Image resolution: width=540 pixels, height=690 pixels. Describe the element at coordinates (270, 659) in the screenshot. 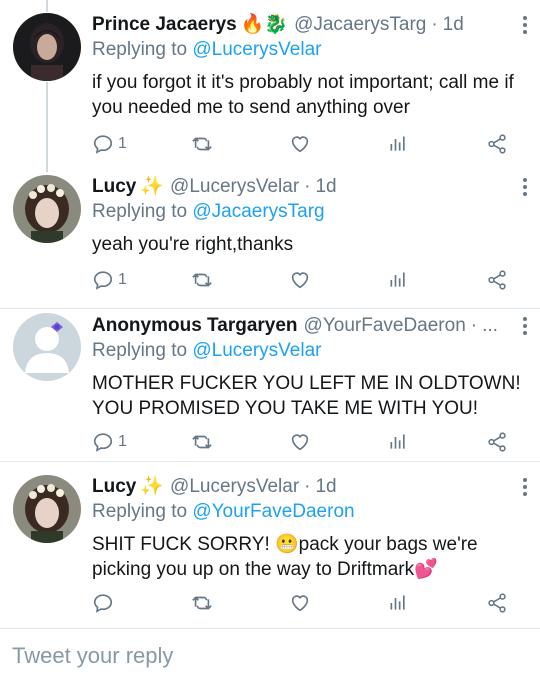

I see `reply-composer: Tweet your reply` at that location.